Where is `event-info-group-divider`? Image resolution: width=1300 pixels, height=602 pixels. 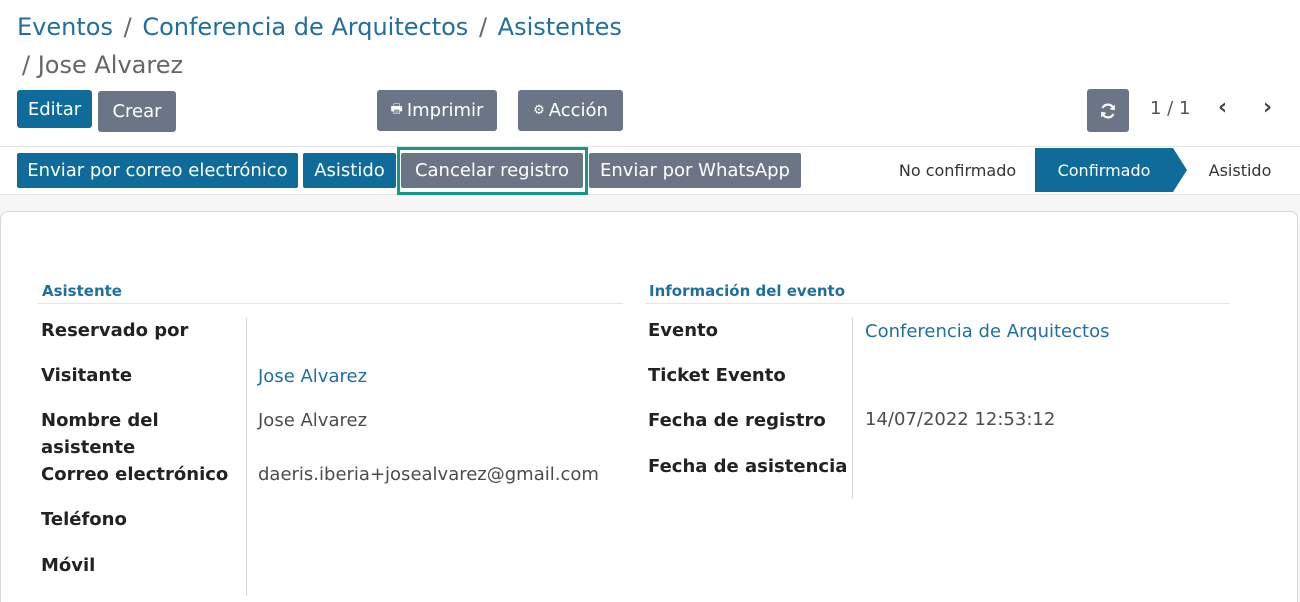
event-info-group-divider is located at coordinates (937, 303).